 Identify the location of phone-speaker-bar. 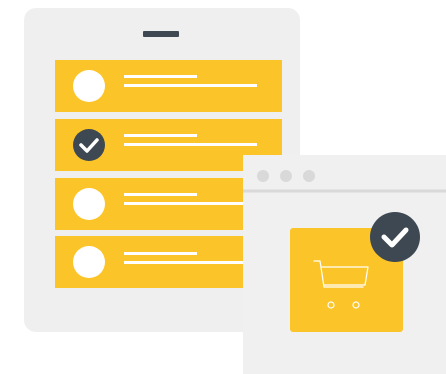
(161, 34).